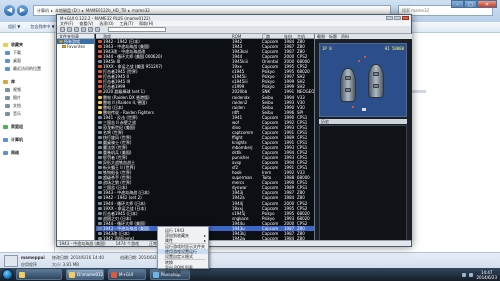  Describe the element at coordinates (22, 10) in the screenshot. I see `forward-button: ▶` at that location.